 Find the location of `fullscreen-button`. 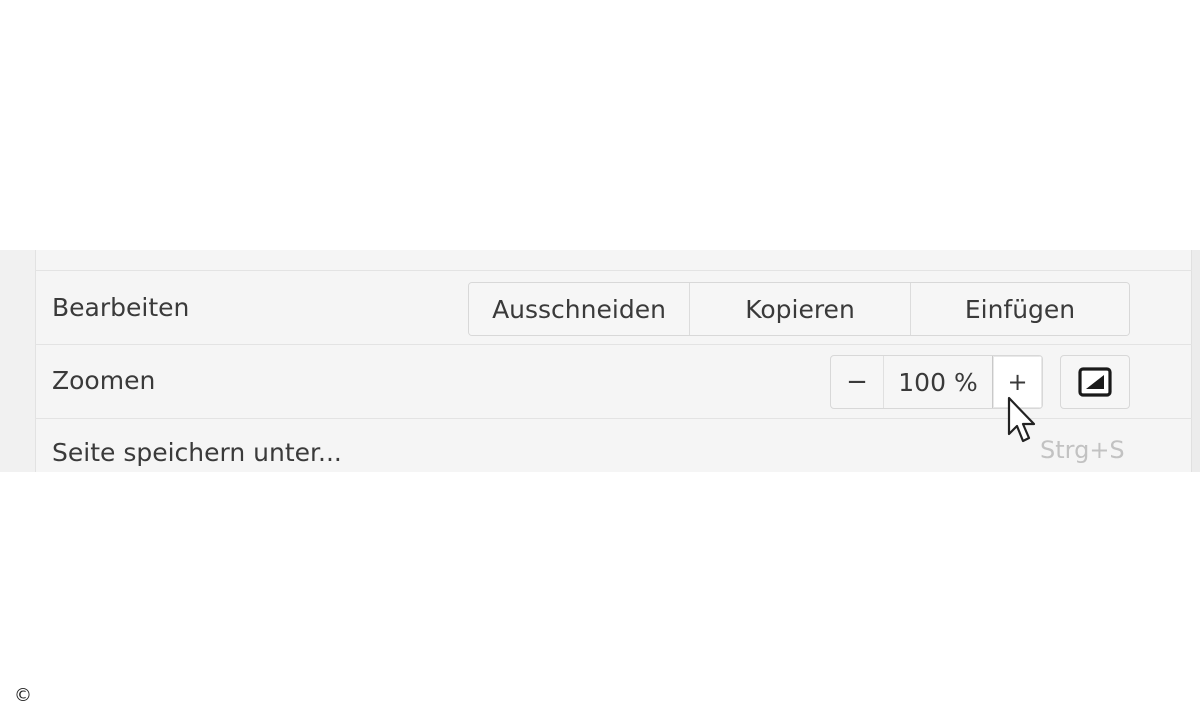

fullscreen-button is located at coordinates (1095, 382).